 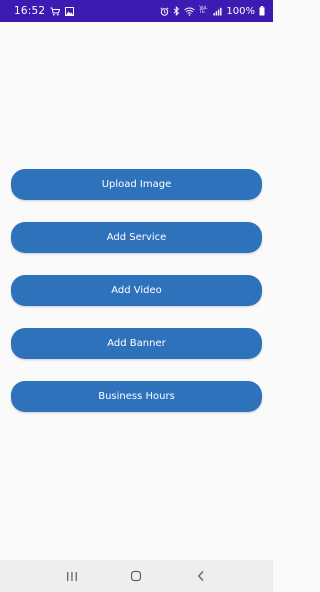 I want to click on image-icon, so click(x=70, y=11).